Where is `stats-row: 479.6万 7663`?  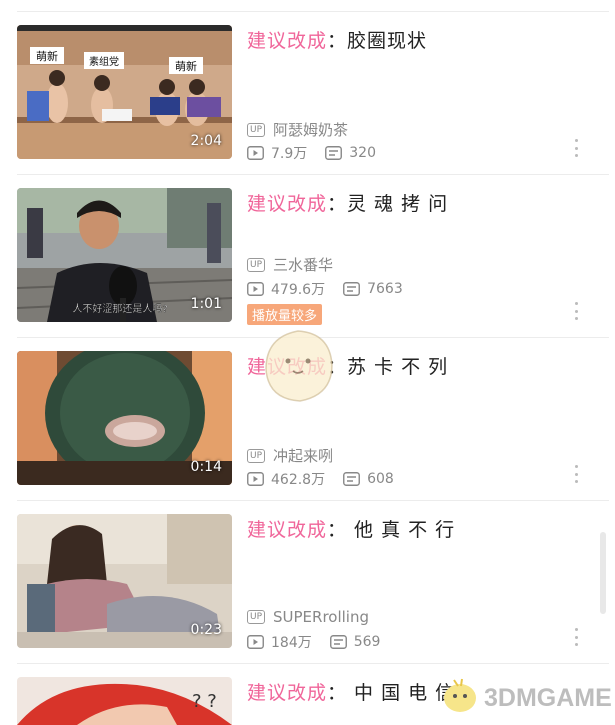
stats-row: 479.6万 7663 is located at coordinates (325, 289).